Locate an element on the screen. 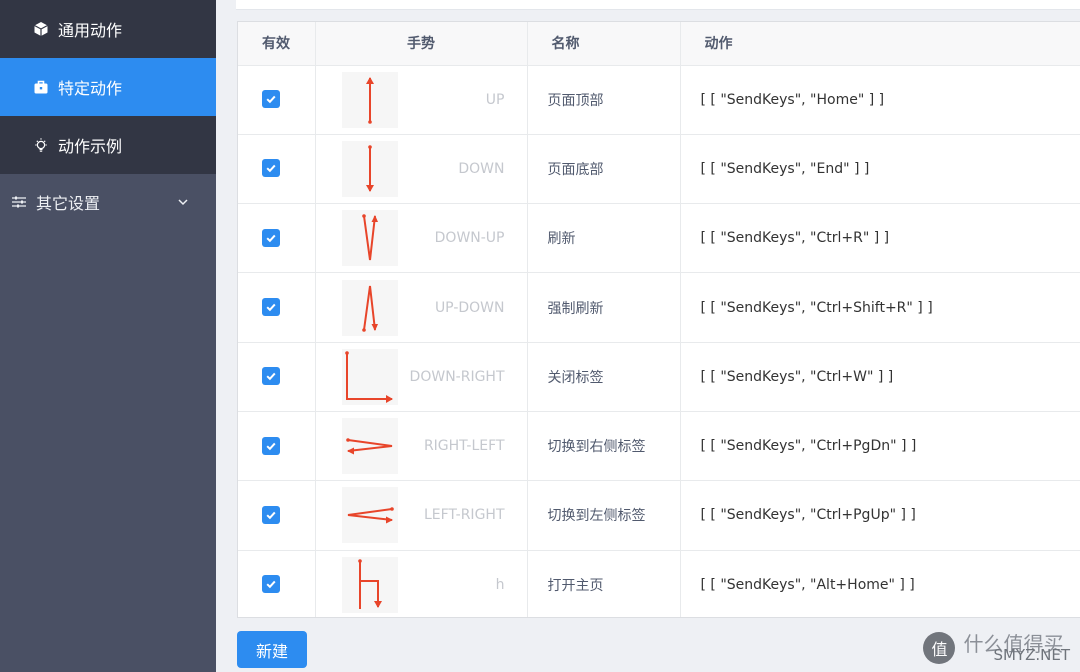 The height and width of the screenshot is (672, 1080). column-header-valid: 有效 is located at coordinates (277, 44).